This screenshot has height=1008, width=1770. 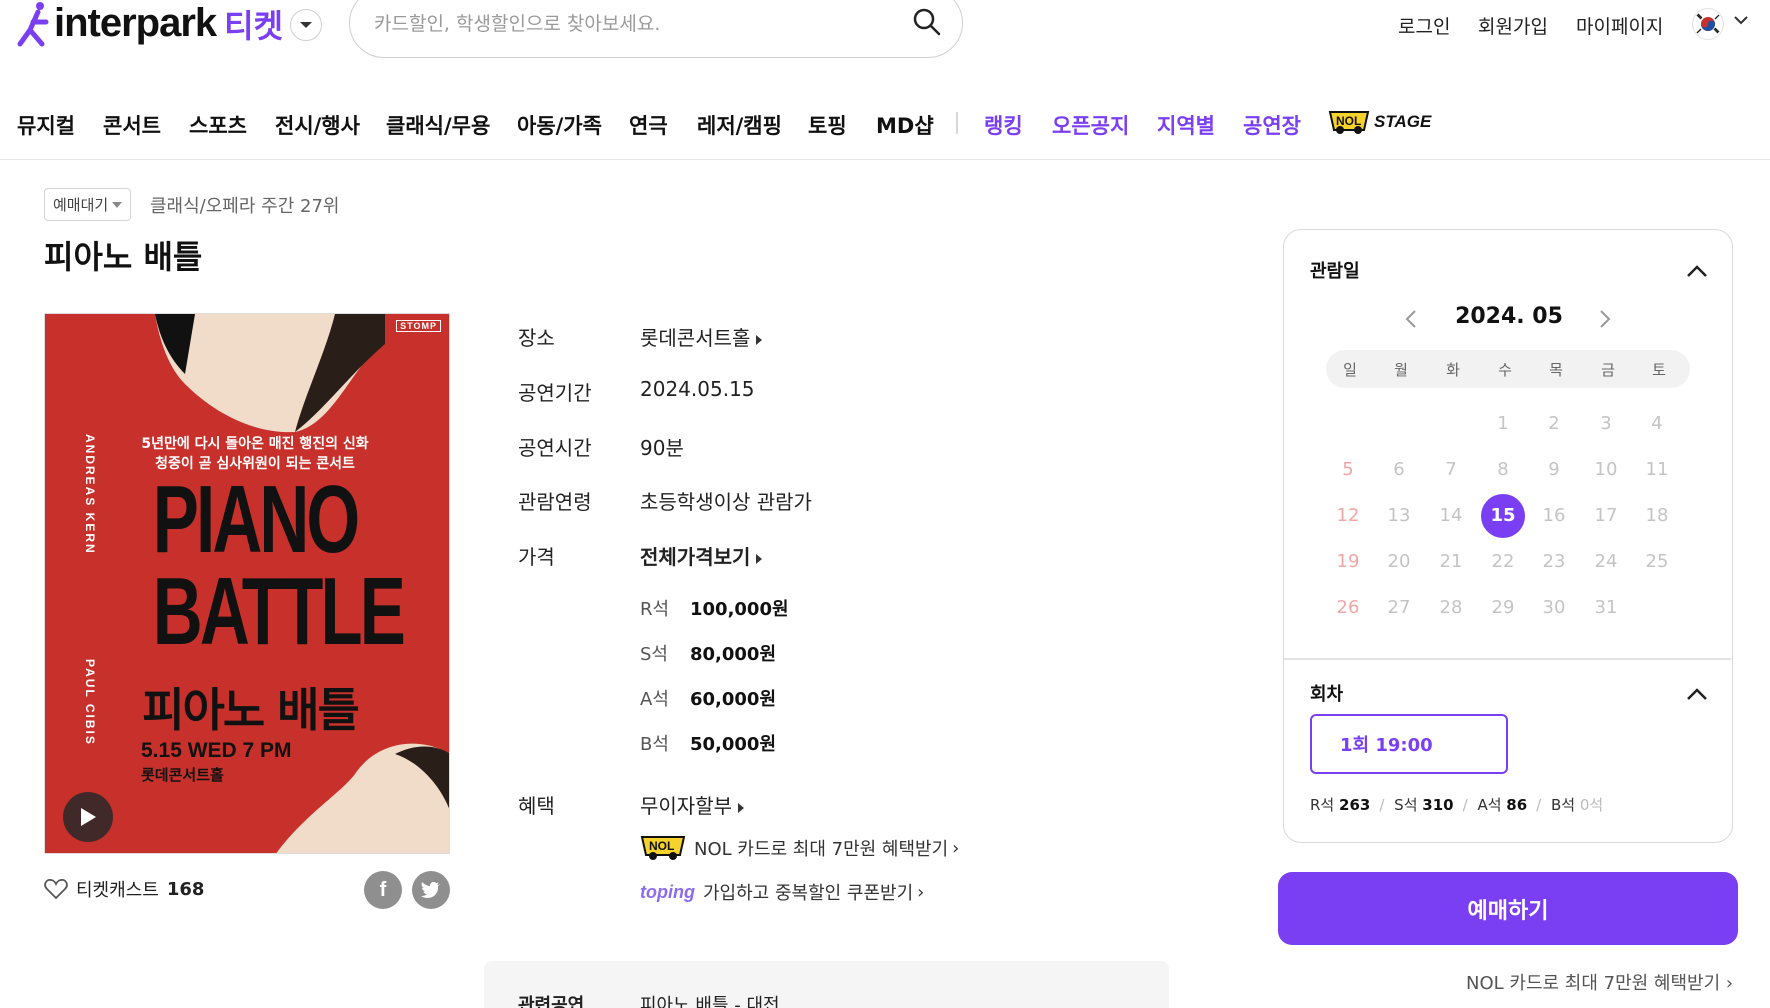 I want to click on seat-grade: S석, so click(x=1406, y=805).